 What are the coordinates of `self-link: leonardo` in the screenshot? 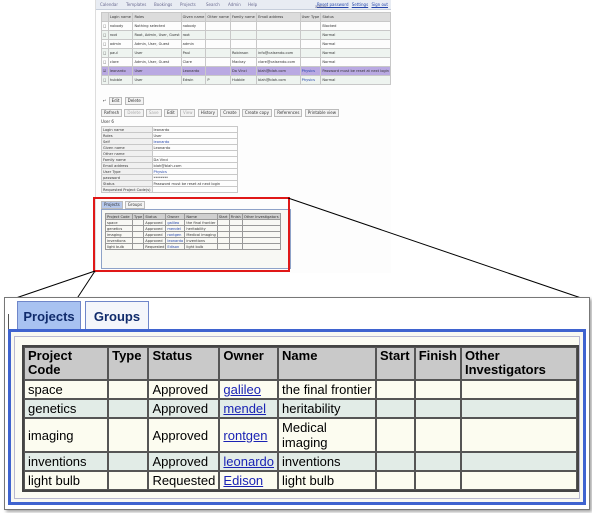 It's located at (162, 142).